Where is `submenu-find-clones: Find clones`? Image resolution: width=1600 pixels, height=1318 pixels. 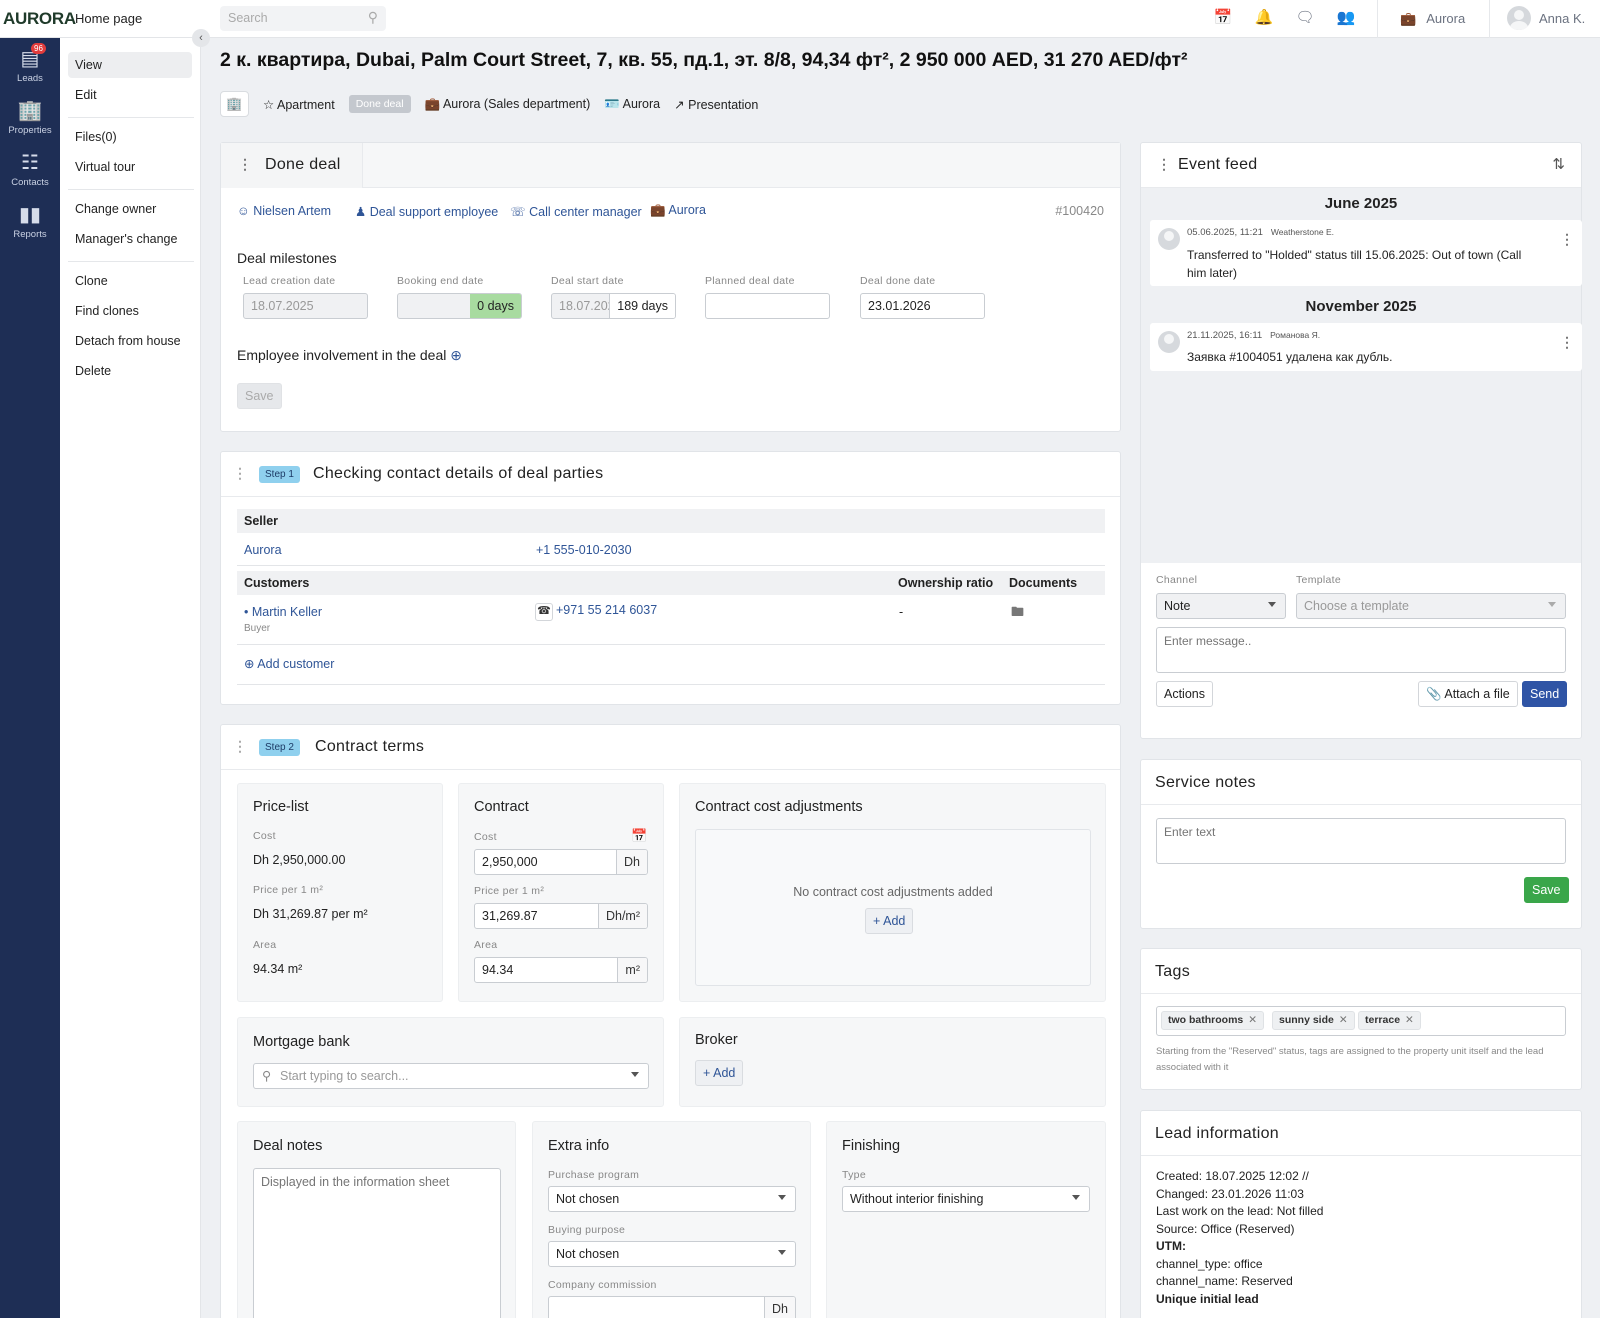
submenu-find-clones: Find clones is located at coordinates (130, 311).